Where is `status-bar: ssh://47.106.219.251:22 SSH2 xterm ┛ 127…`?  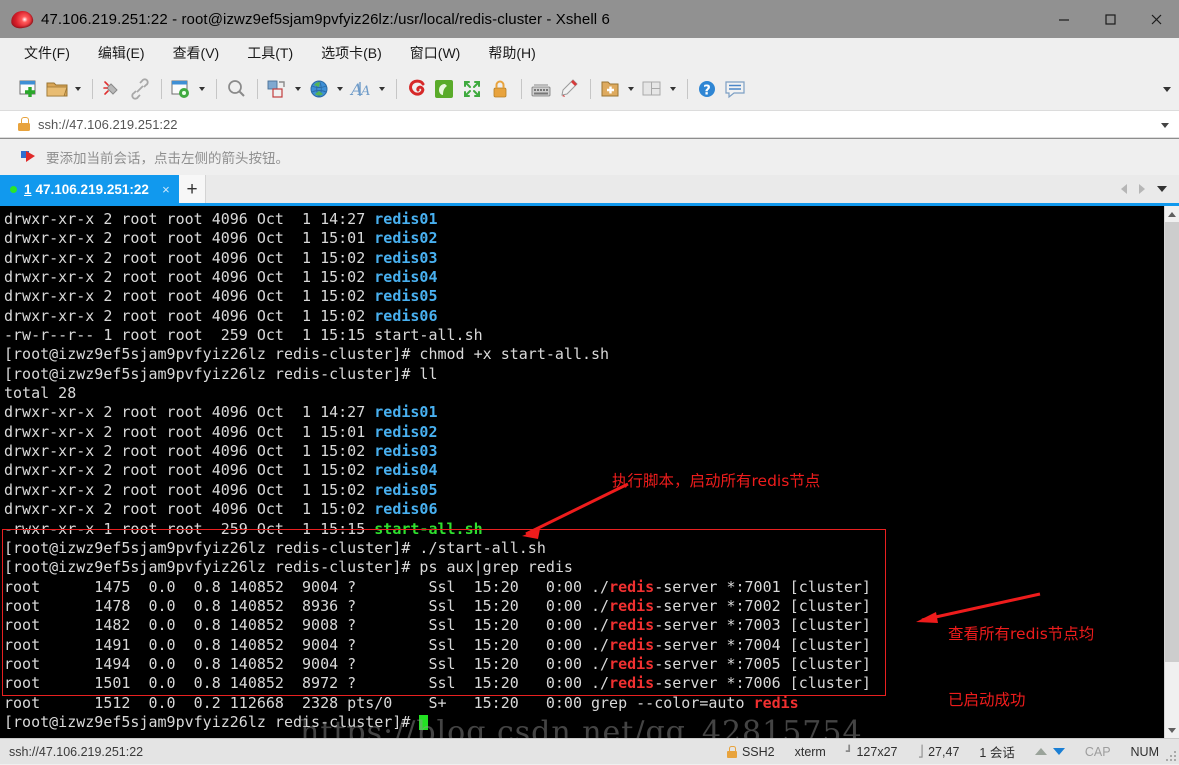 status-bar: ssh://47.106.219.251:22 SSH2 xterm ┛ 127… is located at coordinates (589, 751).